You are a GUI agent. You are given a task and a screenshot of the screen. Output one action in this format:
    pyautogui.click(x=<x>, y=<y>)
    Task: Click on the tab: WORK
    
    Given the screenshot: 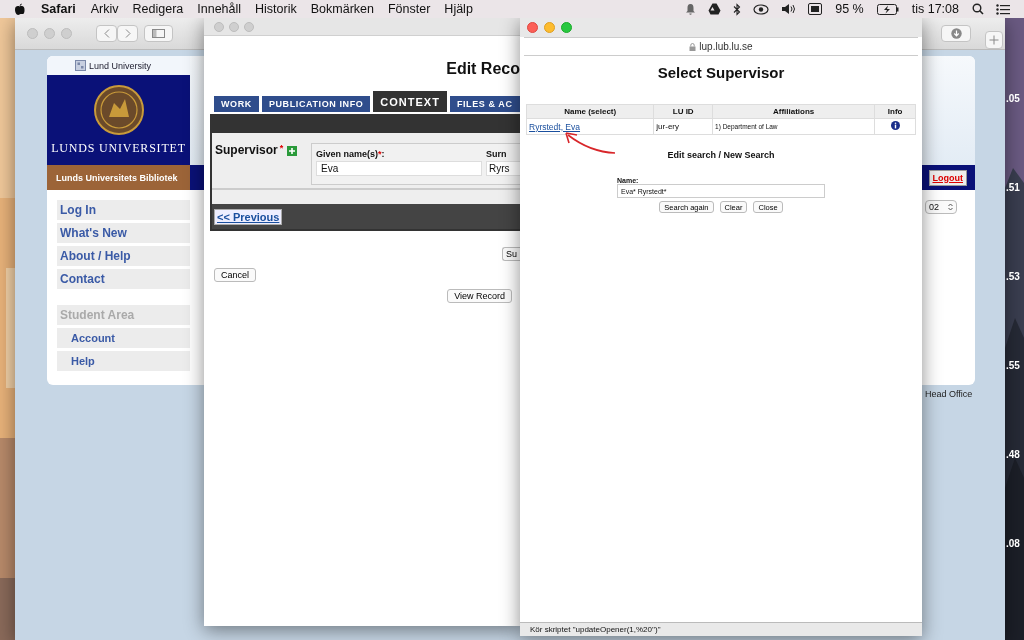 What is the action you would take?
    pyautogui.click(x=236, y=104)
    